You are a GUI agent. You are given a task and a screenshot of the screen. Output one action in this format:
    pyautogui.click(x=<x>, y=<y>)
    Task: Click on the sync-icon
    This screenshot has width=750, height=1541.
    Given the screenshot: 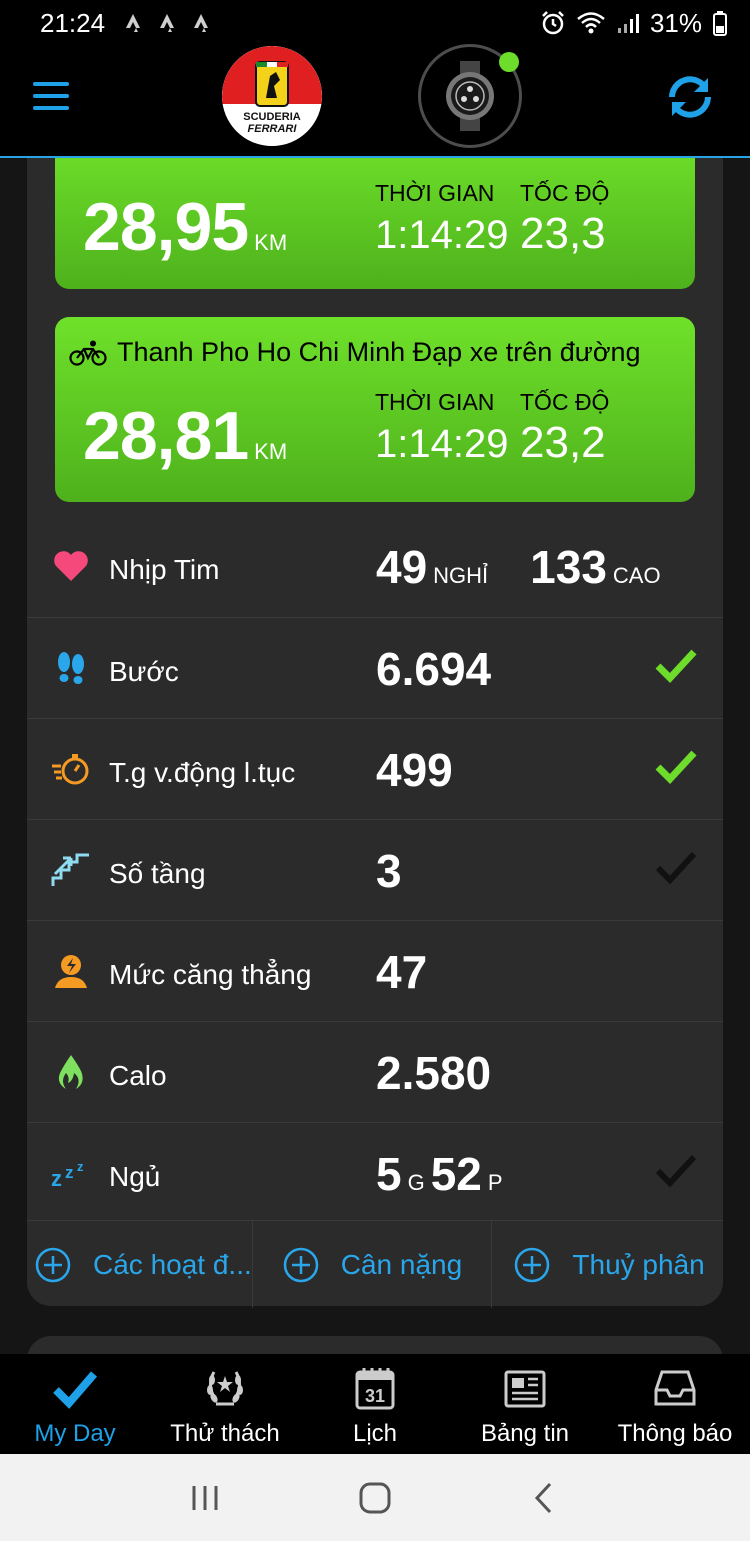 What is the action you would take?
    pyautogui.click(x=690, y=97)
    